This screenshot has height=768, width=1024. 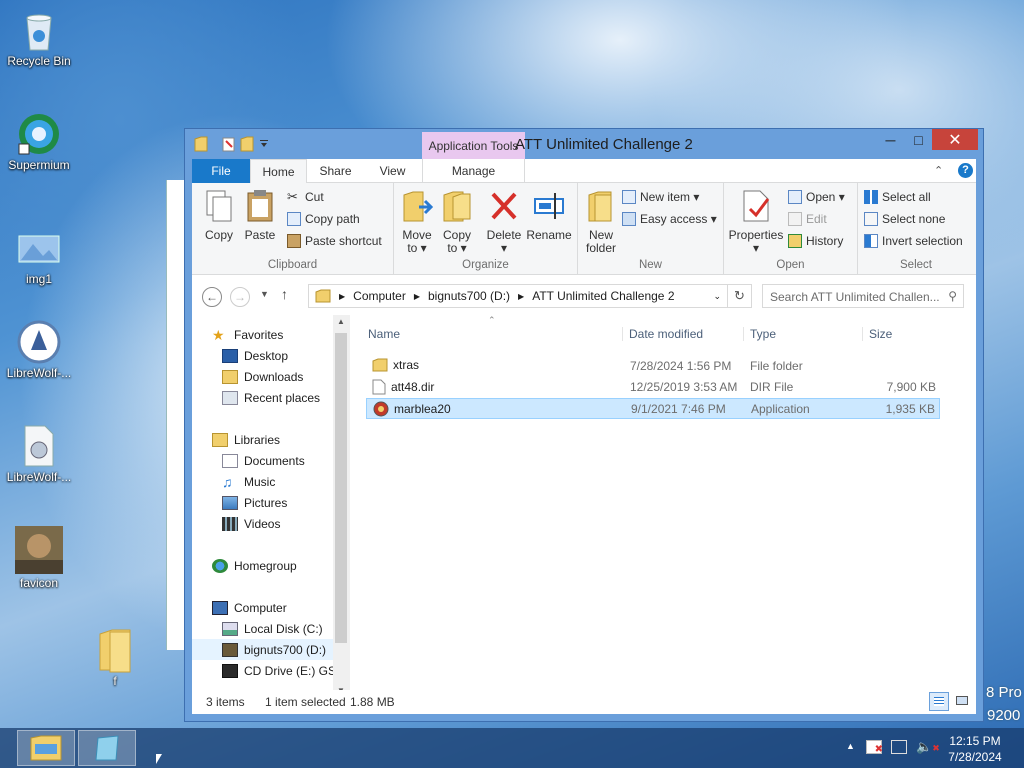 What do you see at coordinates (248, 481) in the screenshot?
I see `nav-music: ♫ Music` at bounding box center [248, 481].